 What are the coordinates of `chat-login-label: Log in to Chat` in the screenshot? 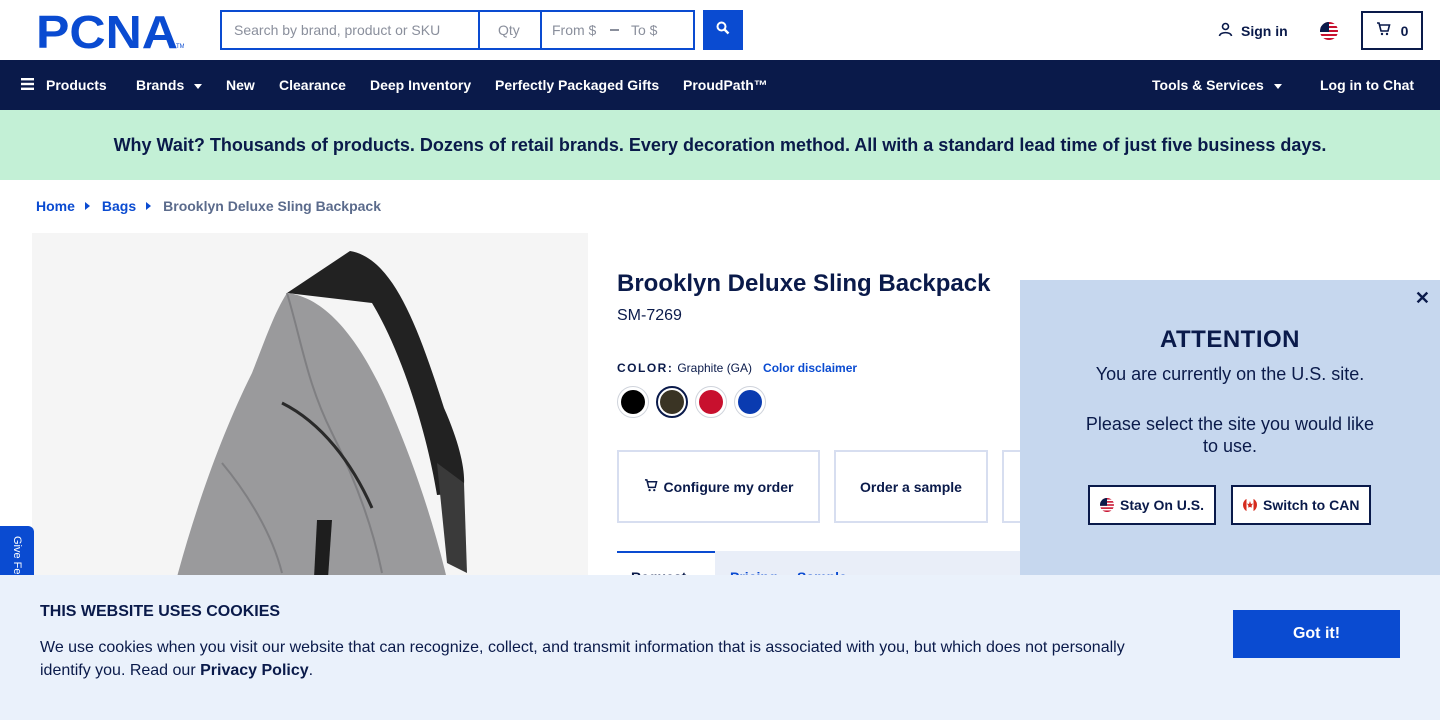 It's located at (1367, 85).